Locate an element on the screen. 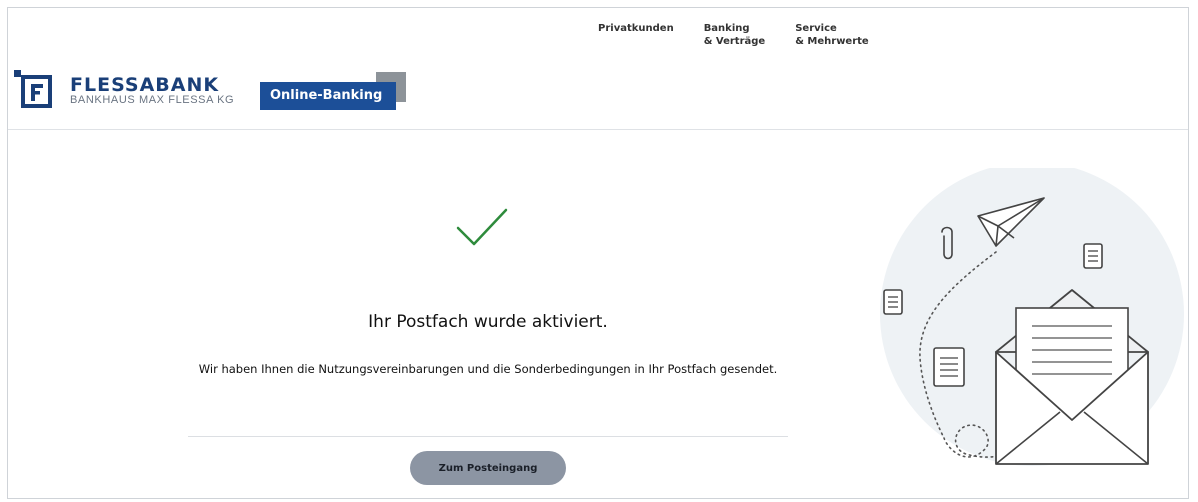 This screenshot has width=1198, height=502. go-to-inbox-button: Zum Posteingang is located at coordinates (488, 468).